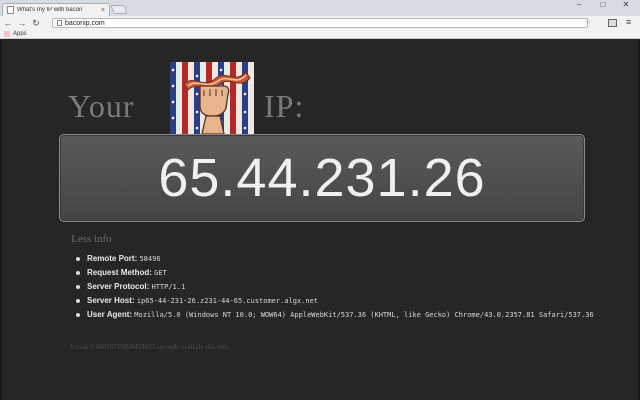  What do you see at coordinates (110, 314) in the screenshot?
I see `detail-label: User Agent:` at bounding box center [110, 314].